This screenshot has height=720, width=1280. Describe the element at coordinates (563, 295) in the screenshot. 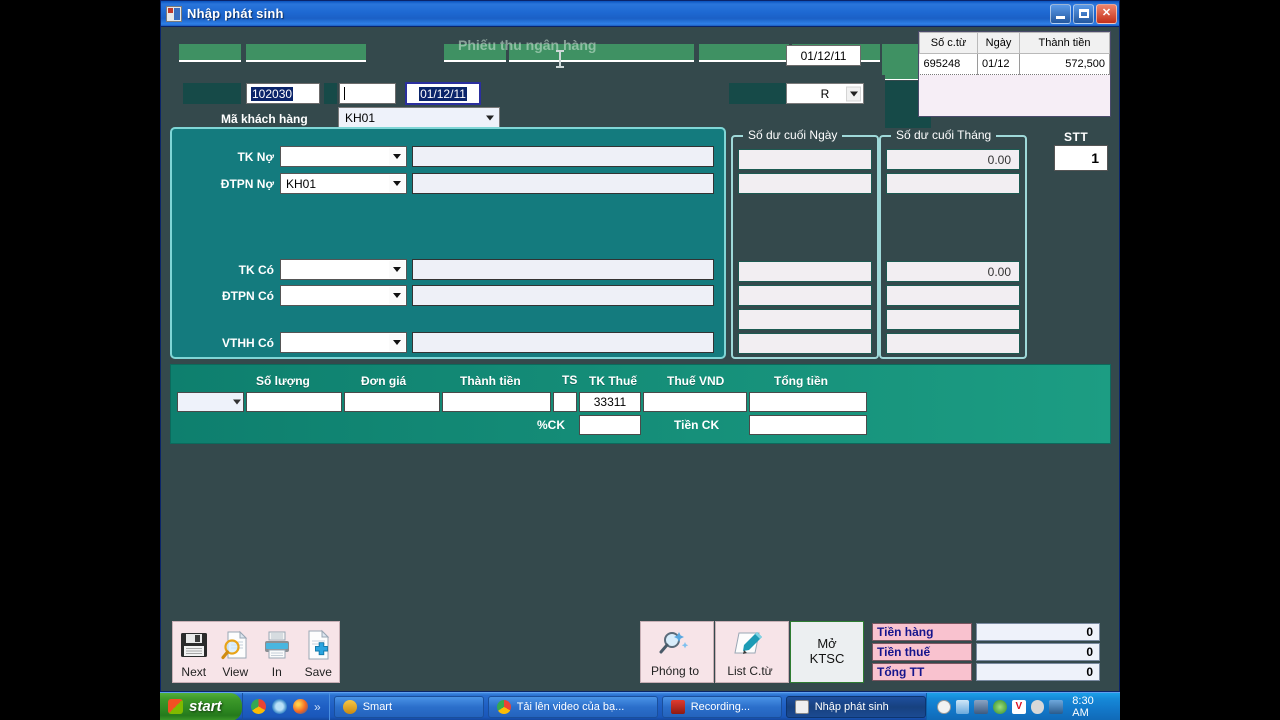

I see `dtpn-co-name-field` at that location.